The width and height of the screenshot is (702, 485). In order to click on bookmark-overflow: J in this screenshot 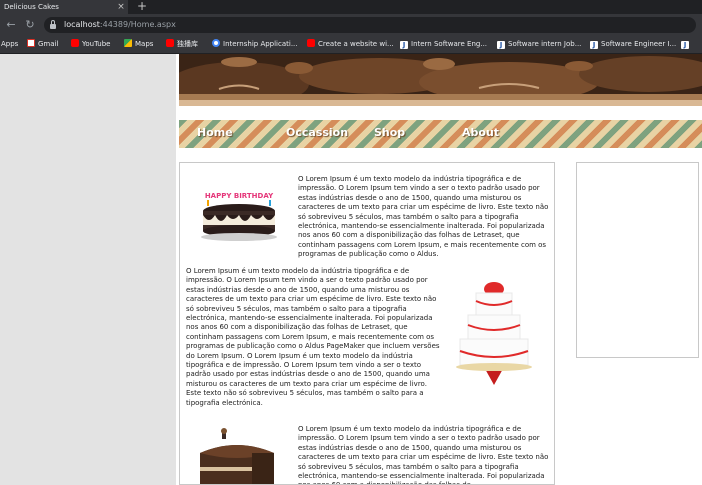, I will do `click(686, 44)`.